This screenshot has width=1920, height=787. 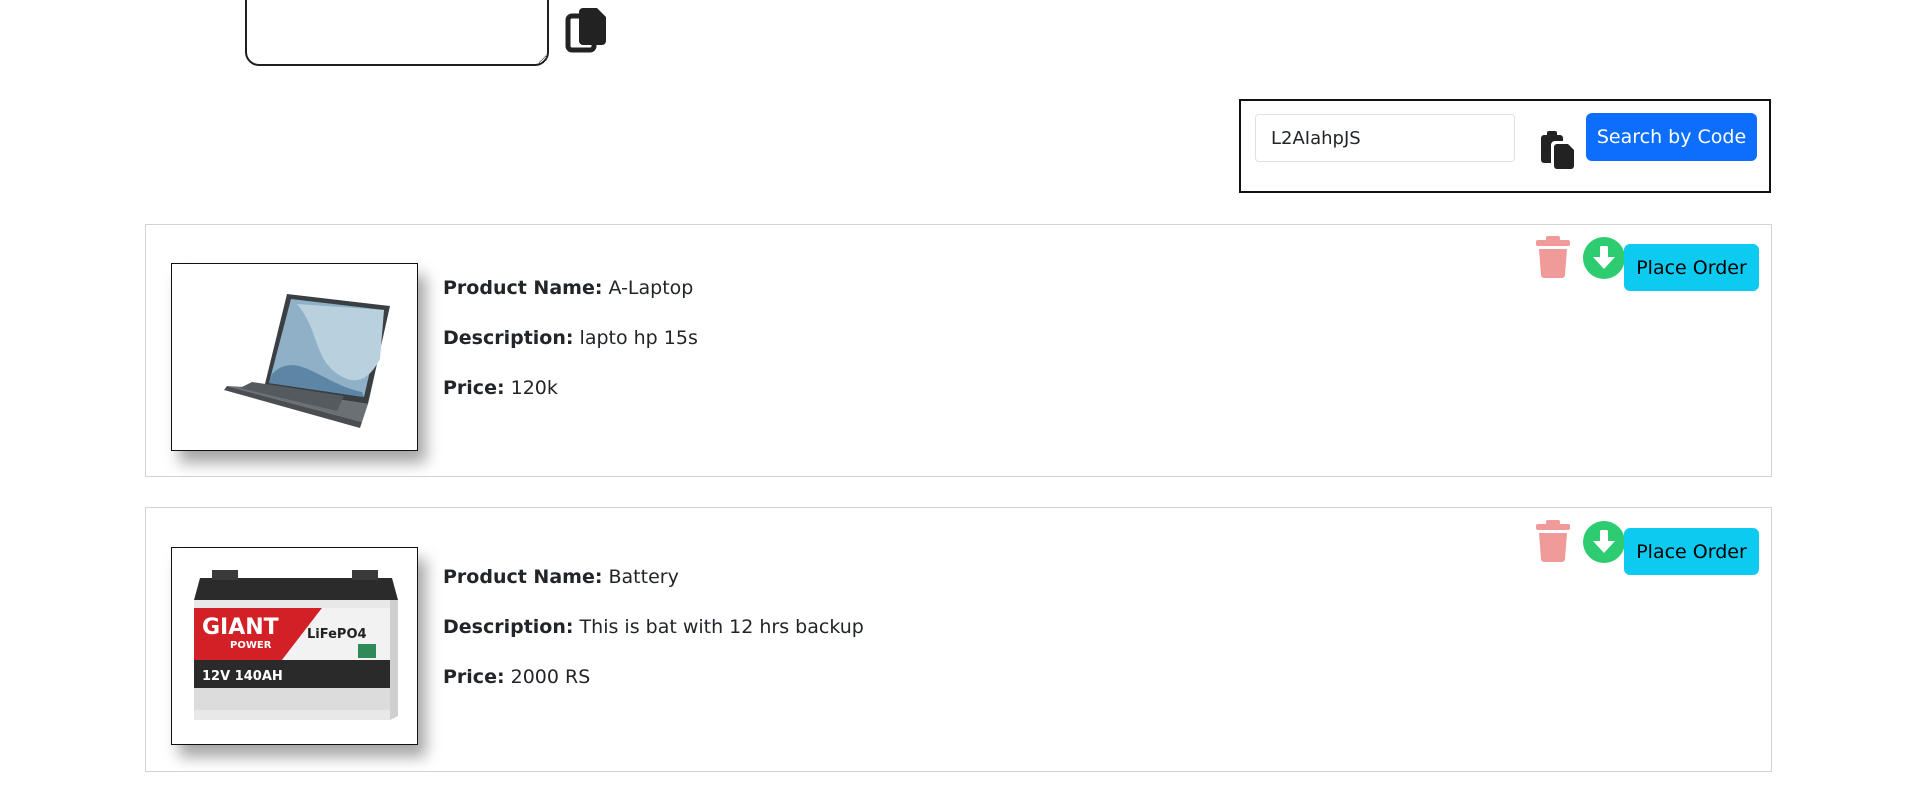 I want to click on code-textarea, so click(x=397, y=33).